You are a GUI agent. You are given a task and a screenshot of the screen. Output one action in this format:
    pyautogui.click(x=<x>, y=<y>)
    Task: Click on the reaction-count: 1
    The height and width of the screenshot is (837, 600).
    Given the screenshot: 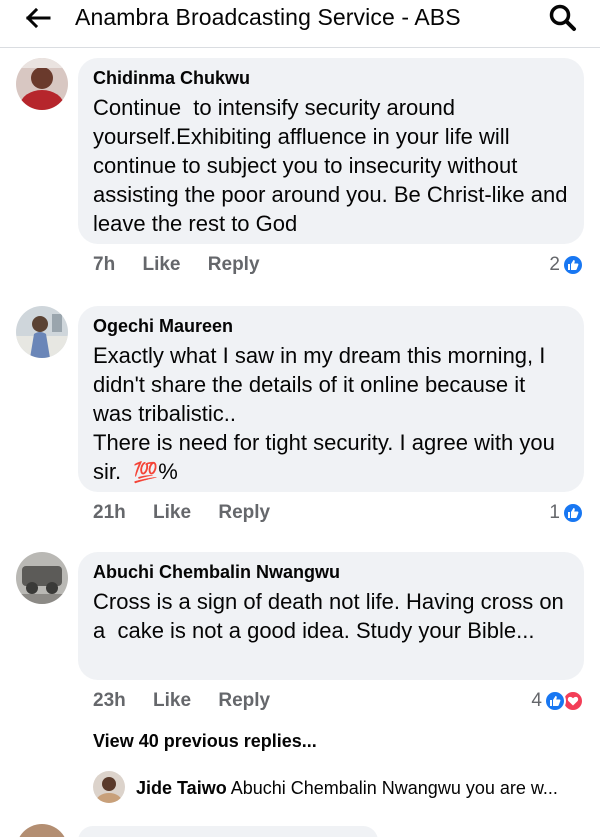 What is the action you would take?
    pyautogui.click(x=554, y=512)
    